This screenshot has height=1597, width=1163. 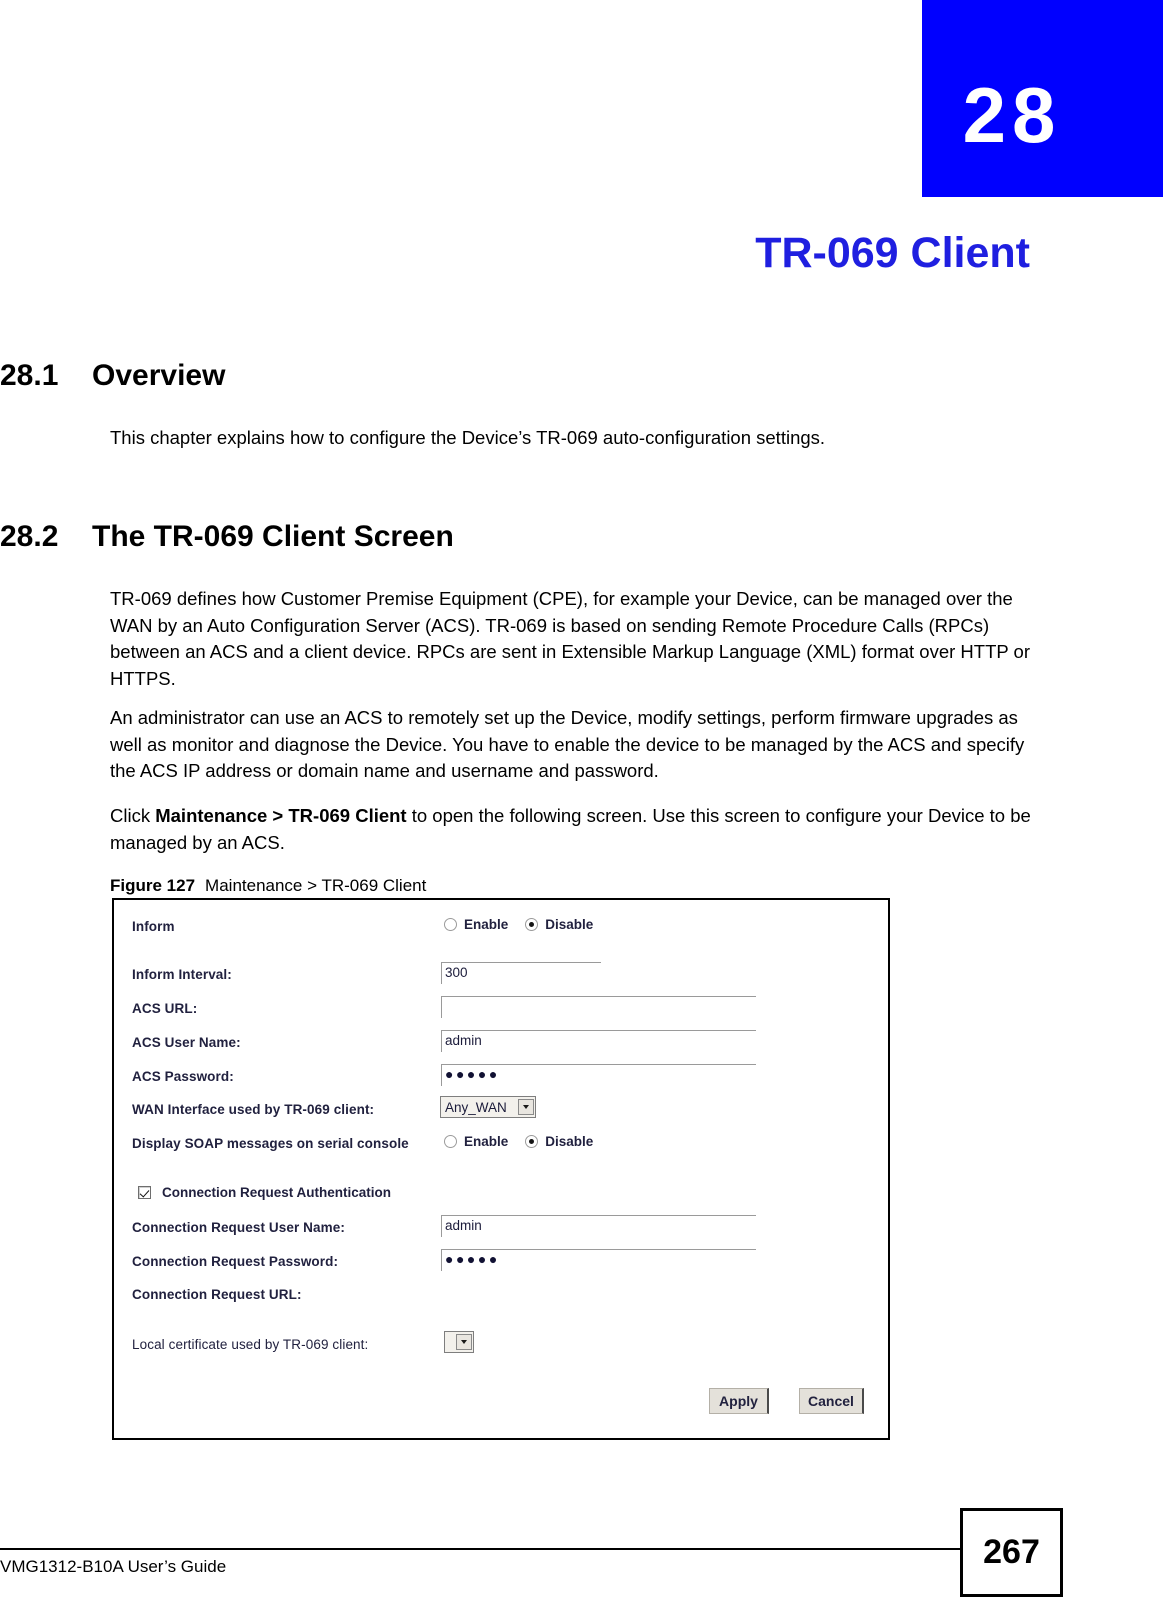 What do you see at coordinates (739, 1401) in the screenshot?
I see `apply-button: Apply` at bounding box center [739, 1401].